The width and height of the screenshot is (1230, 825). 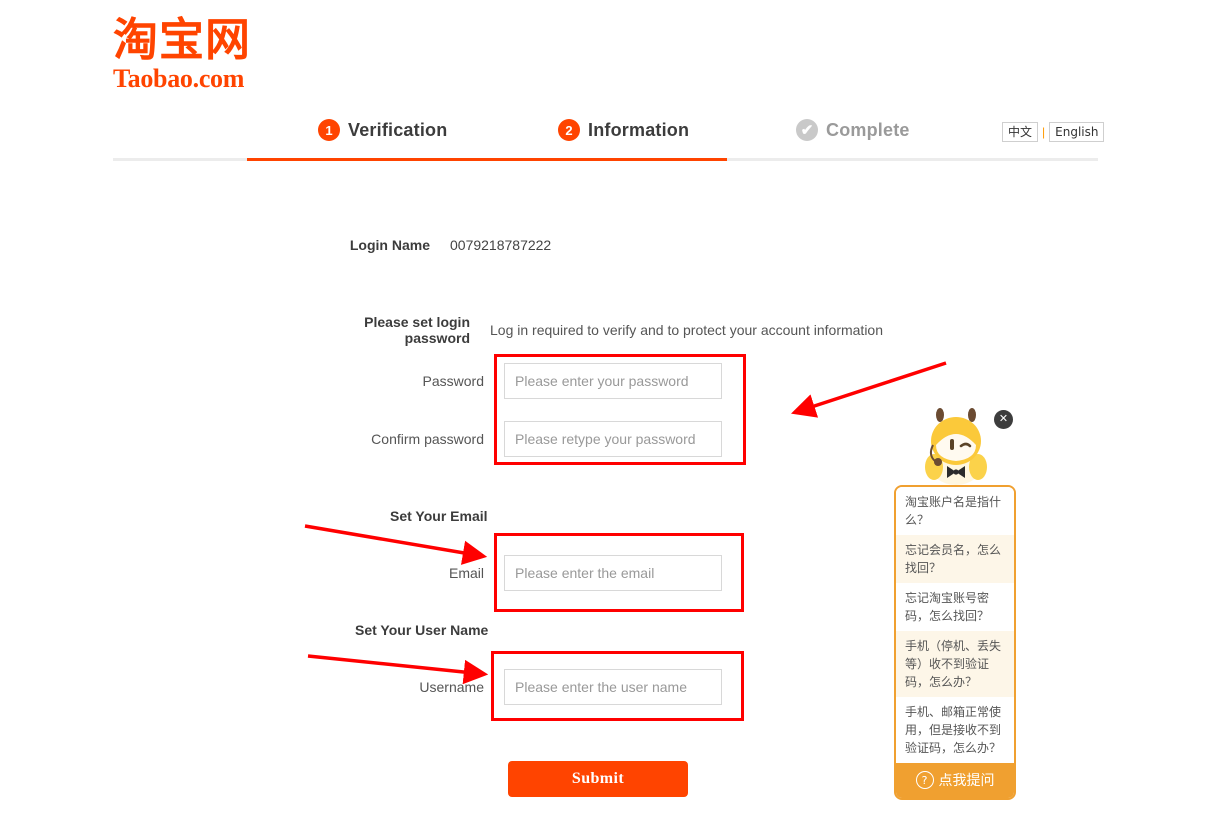 I want to click on confirm-password-row: Confirm password, so click(x=511, y=439).